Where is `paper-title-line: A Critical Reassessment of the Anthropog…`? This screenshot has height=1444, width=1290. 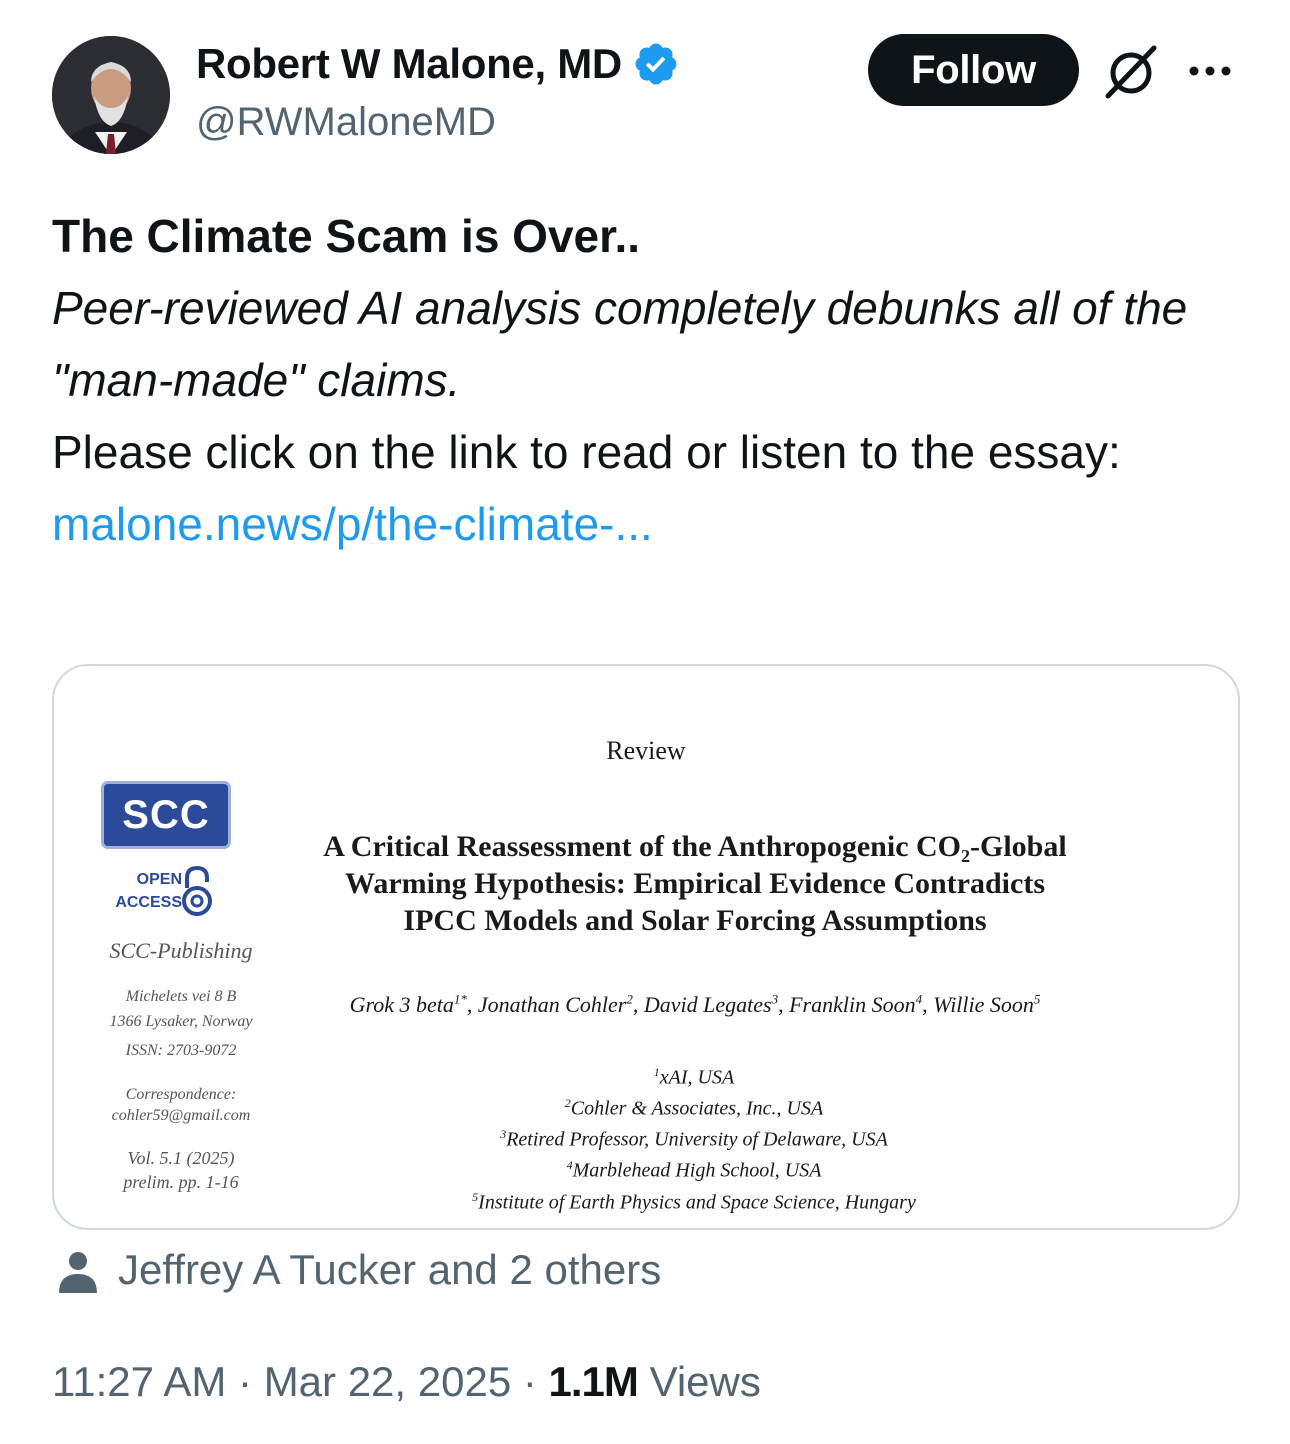 paper-title-line: A Critical Reassessment of the Anthropog… is located at coordinates (695, 846).